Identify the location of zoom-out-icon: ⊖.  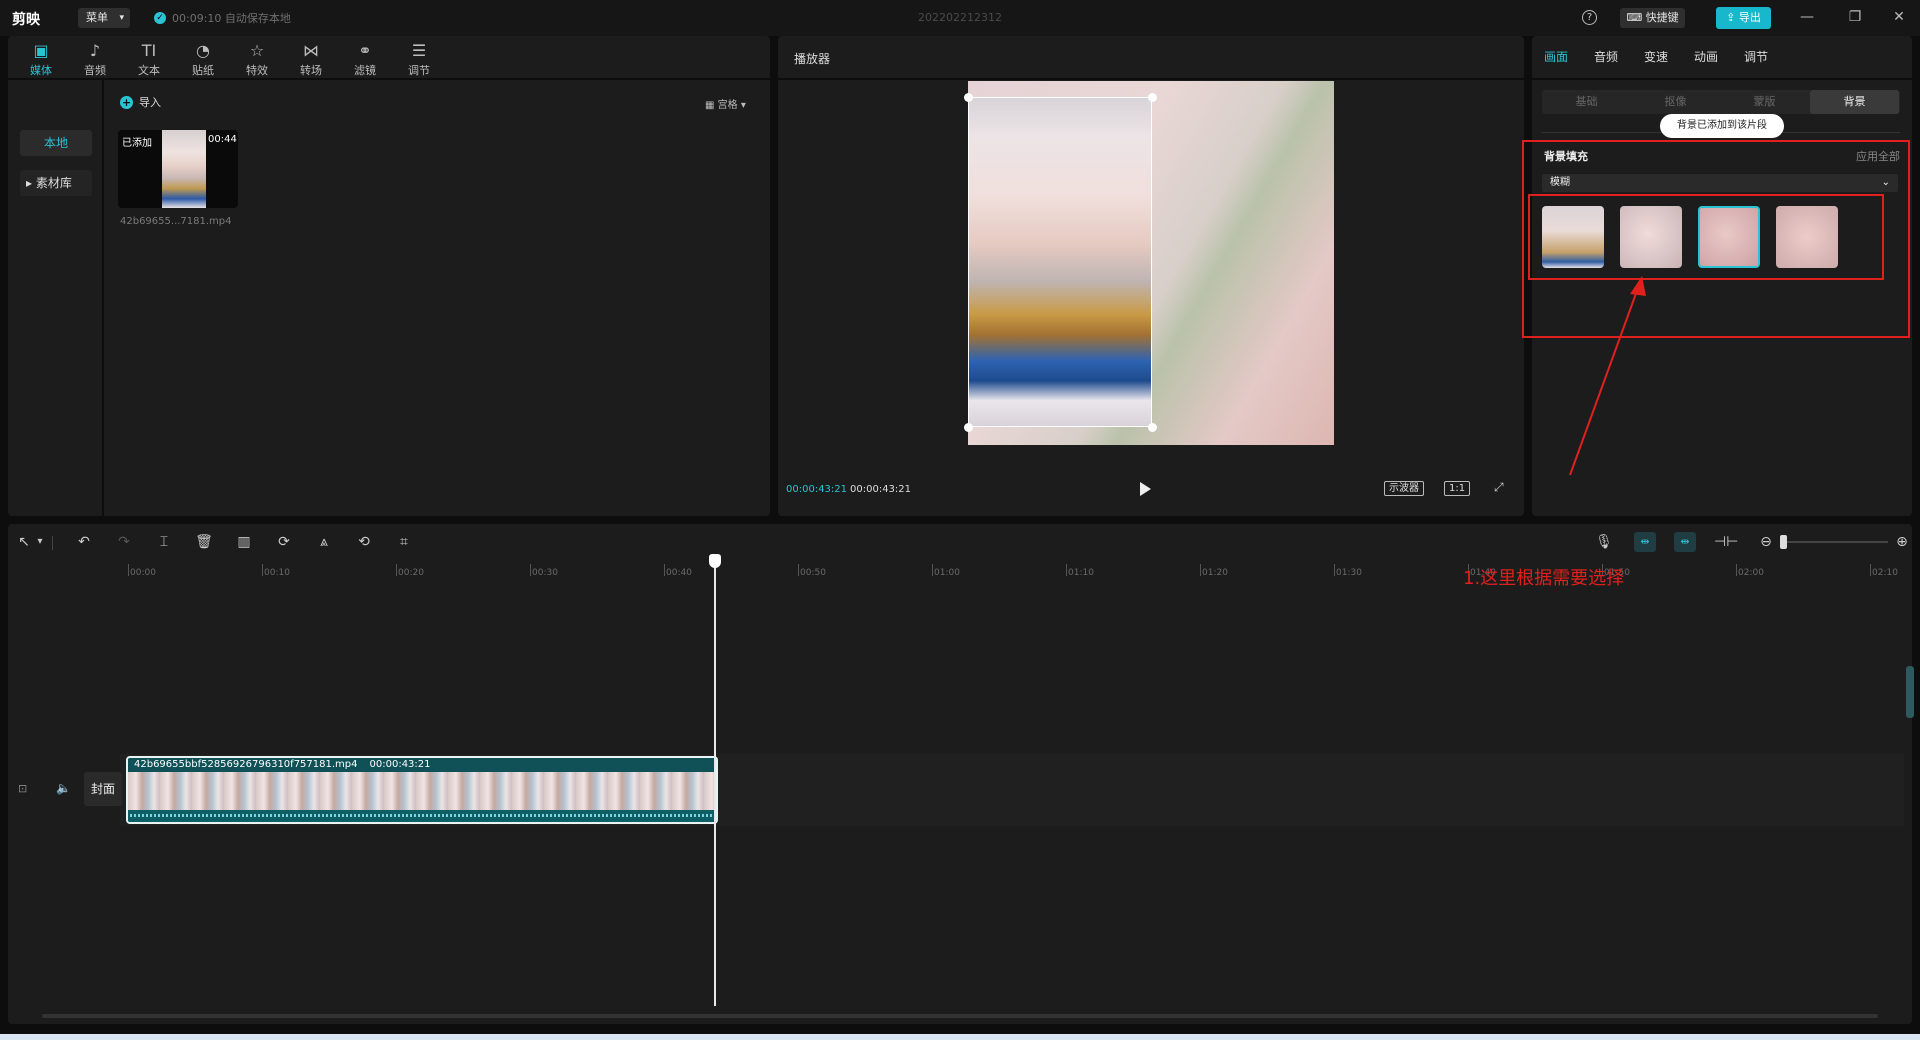
(1766, 542).